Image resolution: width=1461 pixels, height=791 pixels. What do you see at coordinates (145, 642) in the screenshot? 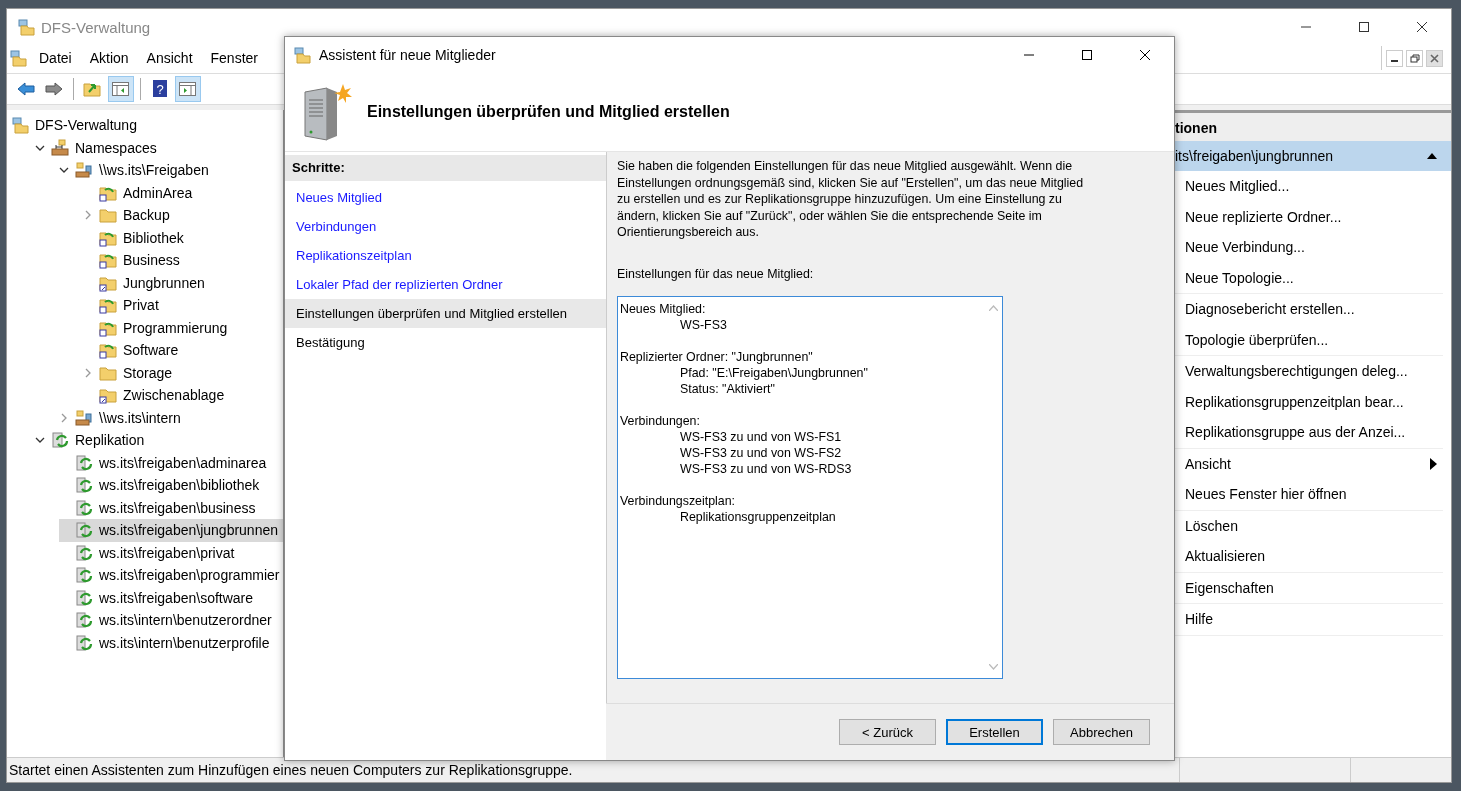
I see `tree-item: ws.its\intern\benutzerprofile` at bounding box center [145, 642].